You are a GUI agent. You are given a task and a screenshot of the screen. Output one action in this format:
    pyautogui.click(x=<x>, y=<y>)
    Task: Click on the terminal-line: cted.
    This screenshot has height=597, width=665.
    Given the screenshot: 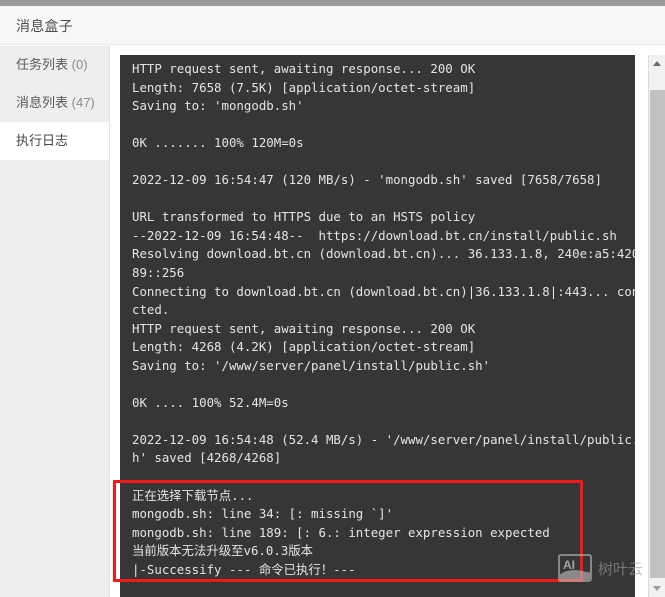 What is the action you would take?
    pyautogui.click(x=151, y=310)
    